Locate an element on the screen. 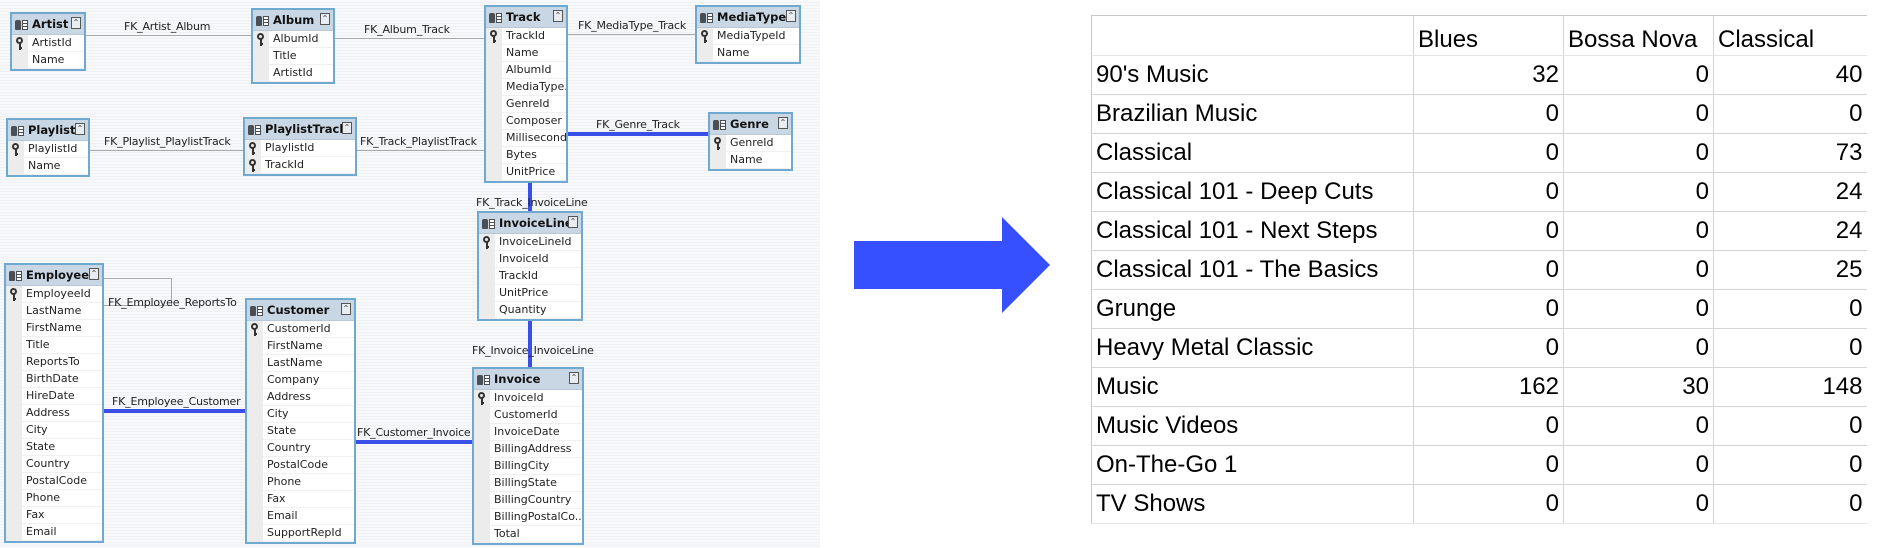 Image resolution: width=1898 pixels, height=548 pixels. table-column-row: Bytes is located at coordinates (526, 155).